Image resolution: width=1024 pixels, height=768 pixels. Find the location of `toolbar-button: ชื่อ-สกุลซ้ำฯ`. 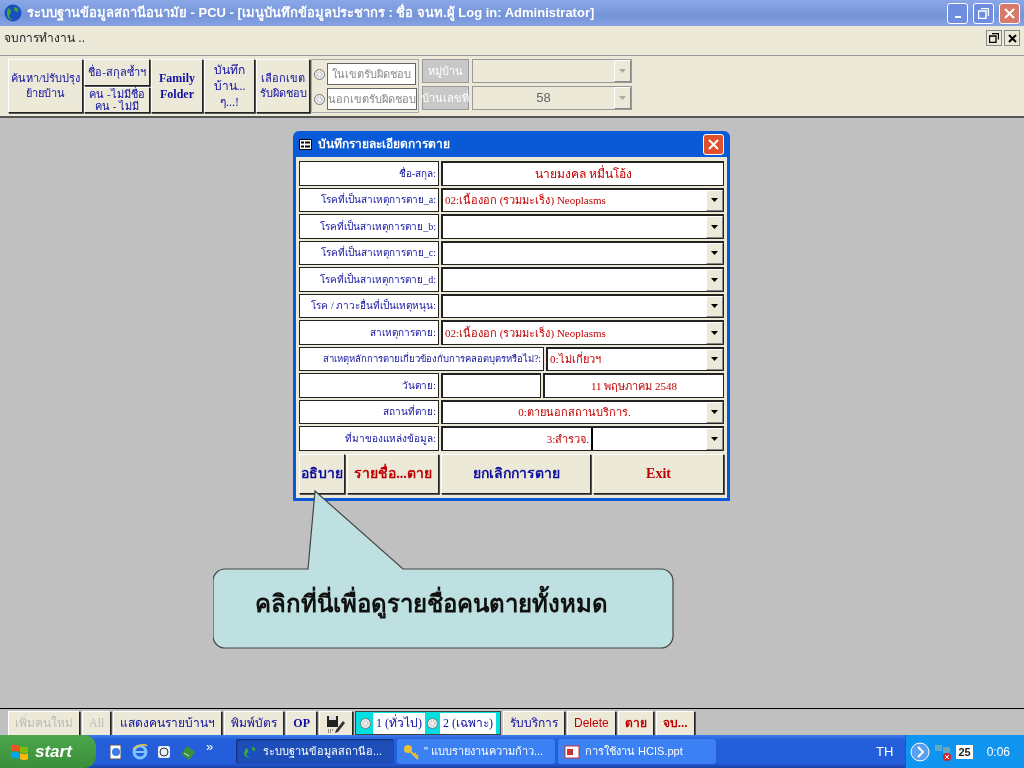

toolbar-button: ชื่อ-สกุลซ้ำฯ is located at coordinates (117, 72).